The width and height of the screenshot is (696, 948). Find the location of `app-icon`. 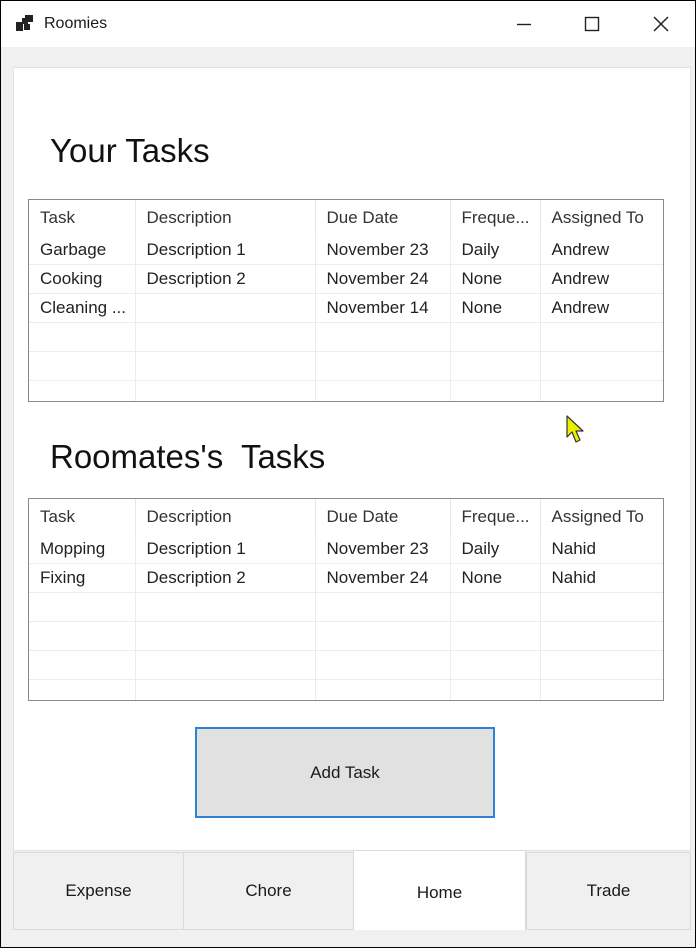

app-icon is located at coordinates (24, 23).